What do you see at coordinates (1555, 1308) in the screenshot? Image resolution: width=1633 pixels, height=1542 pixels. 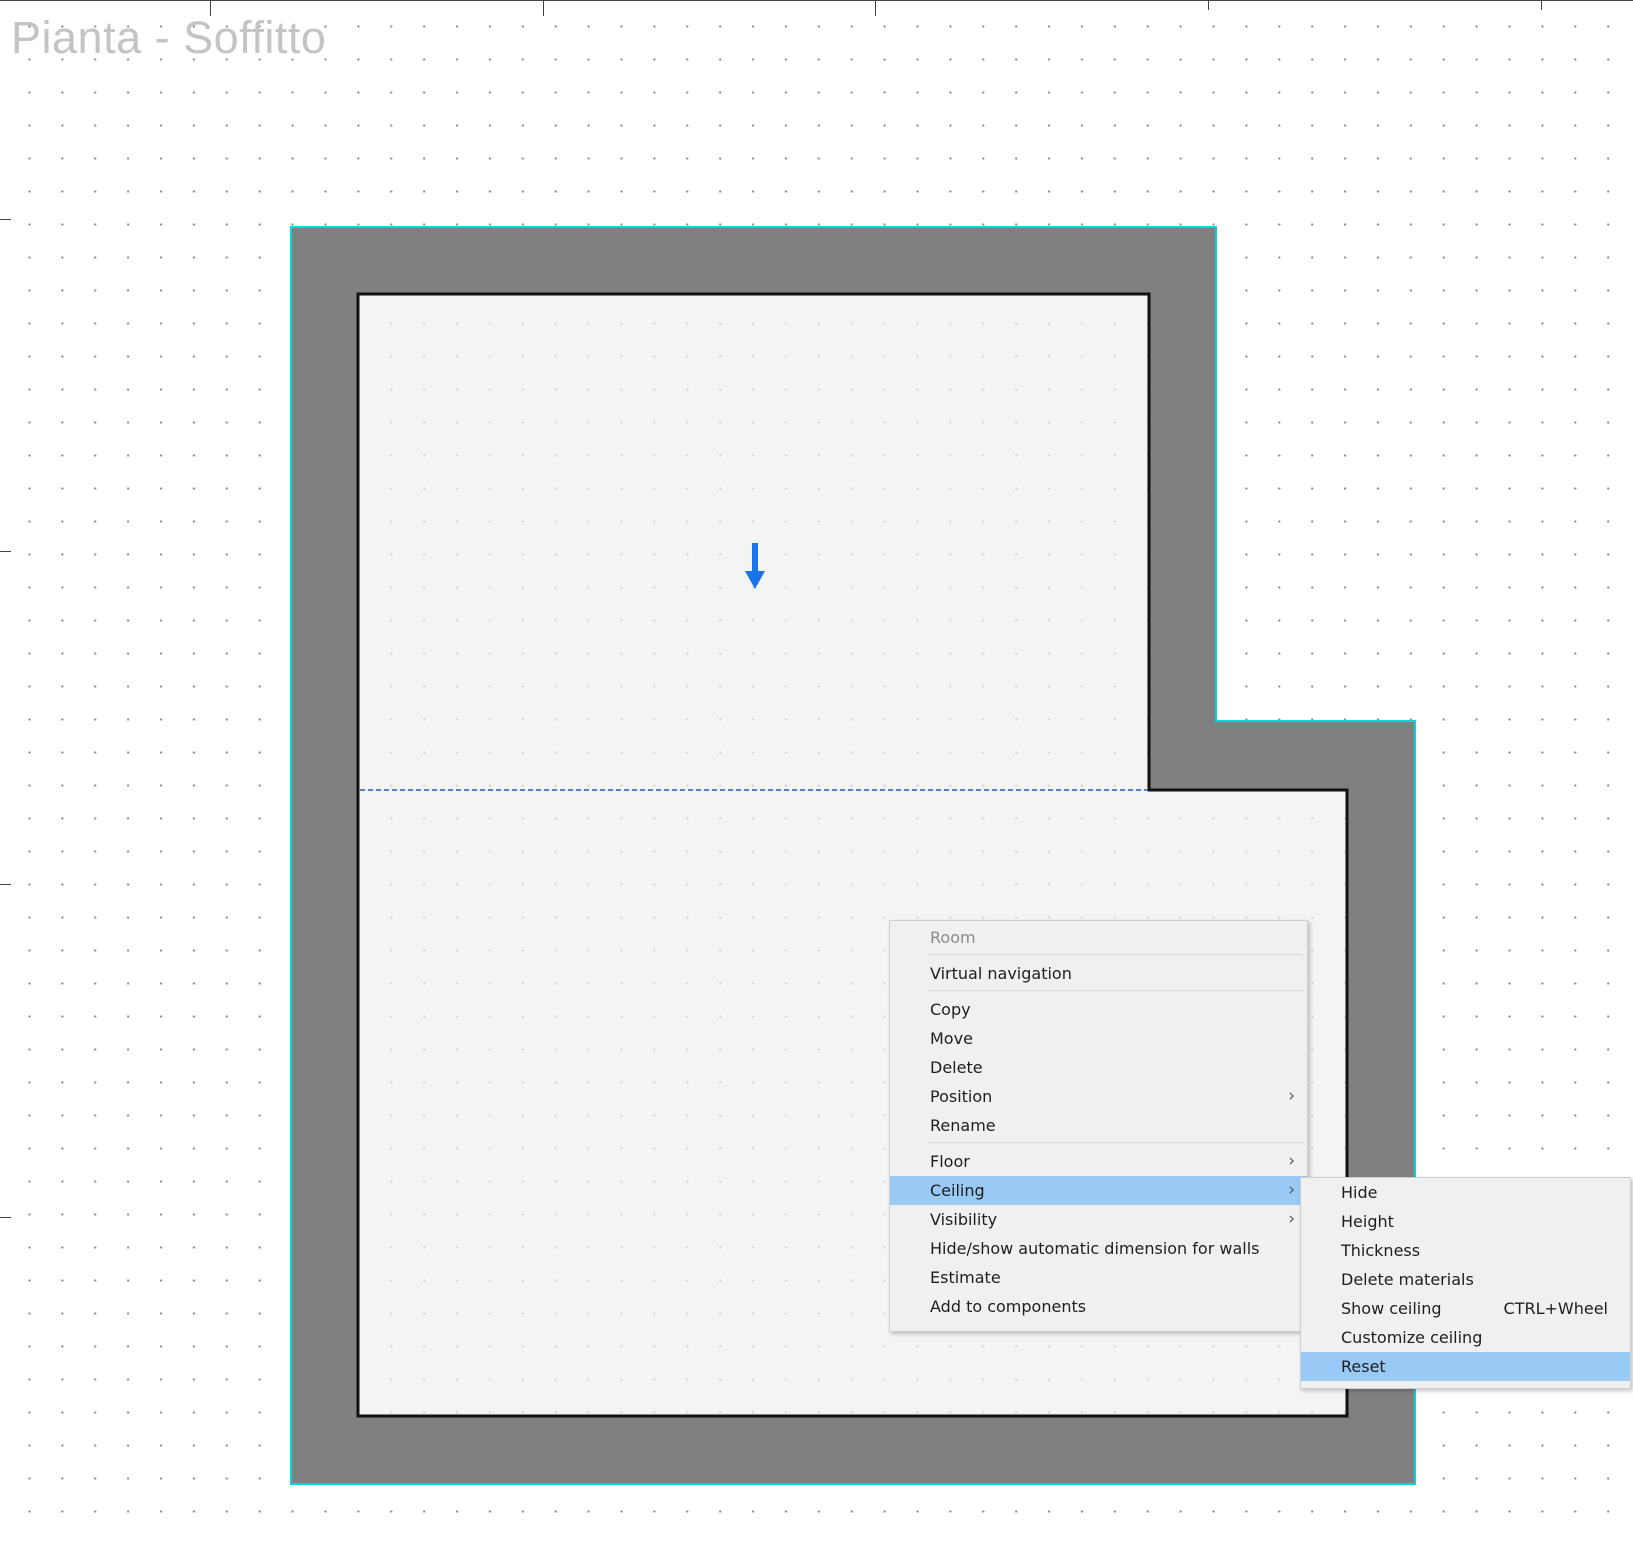 I see `shortcut-label: CTRL+Wheel` at bounding box center [1555, 1308].